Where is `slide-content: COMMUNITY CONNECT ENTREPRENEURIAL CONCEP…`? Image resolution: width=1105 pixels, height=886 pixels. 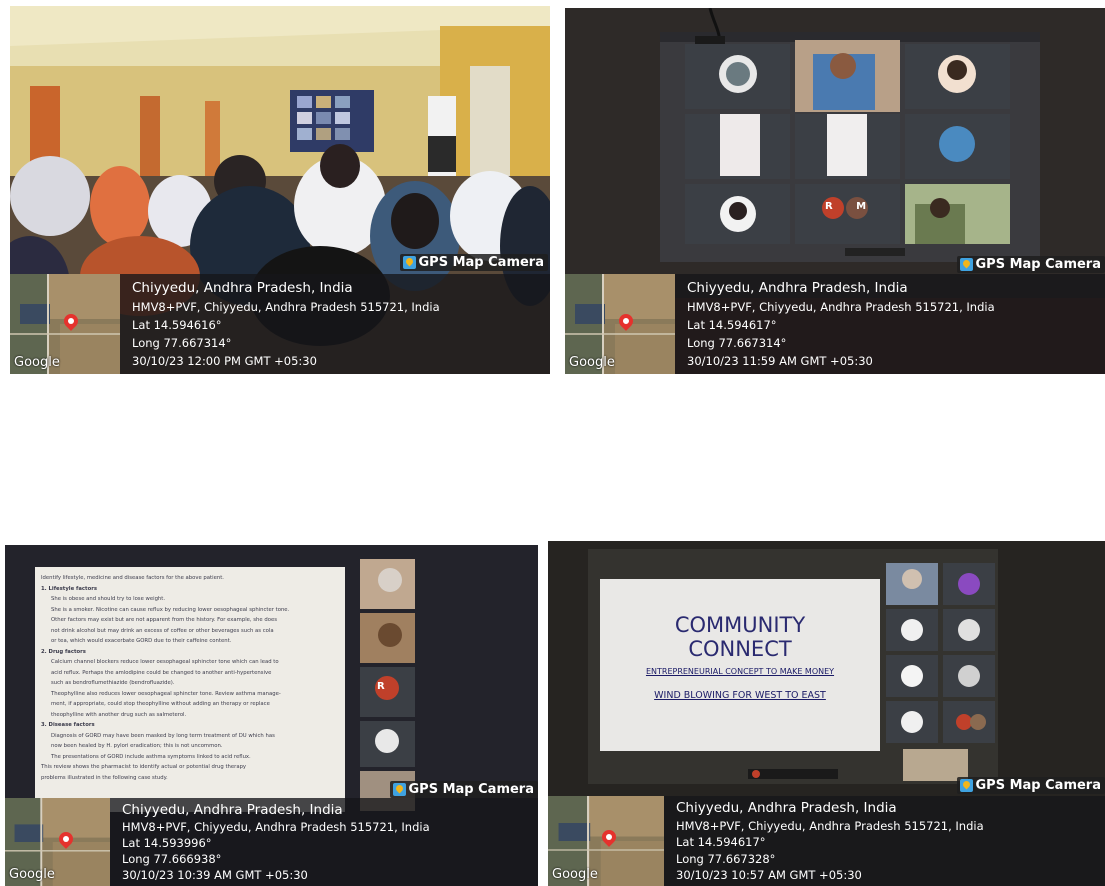 slide-content: COMMUNITY CONNECT ENTREPRENEURIAL CONCEP… is located at coordinates (740, 665).